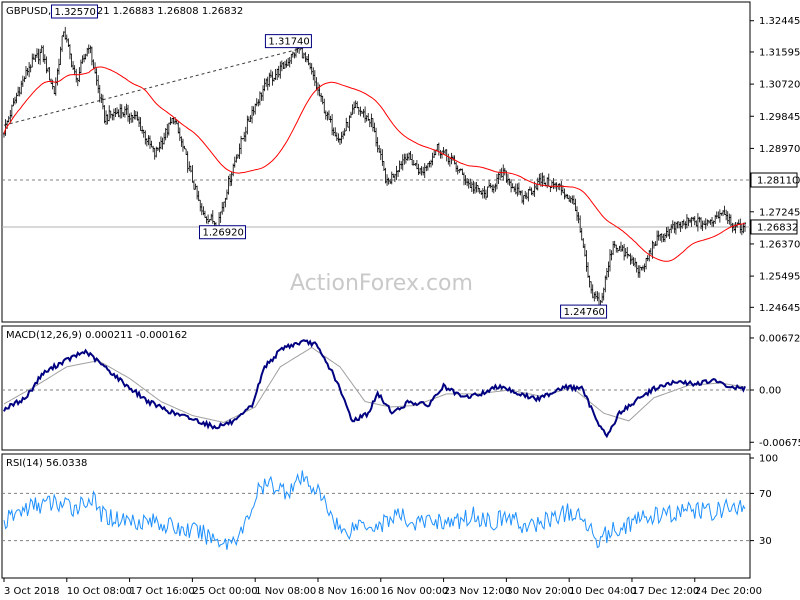 Image resolution: width=800 pixels, height=600 pixels. What do you see at coordinates (46, 463) in the screenshot?
I see `rsi-panel-title: RSI(14) 56.0338` at bounding box center [46, 463].